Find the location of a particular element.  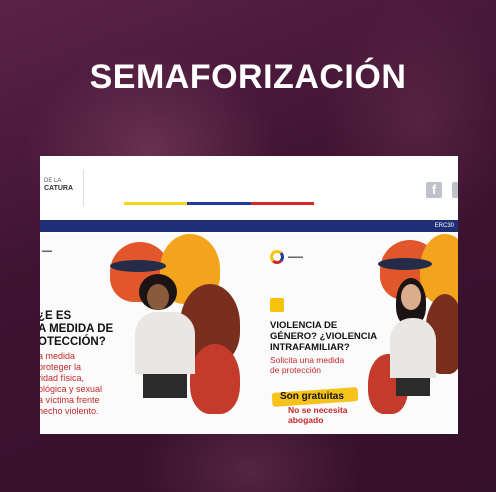

page-title: SEMAFORIZACIÓN is located at coordinates (248, 77).